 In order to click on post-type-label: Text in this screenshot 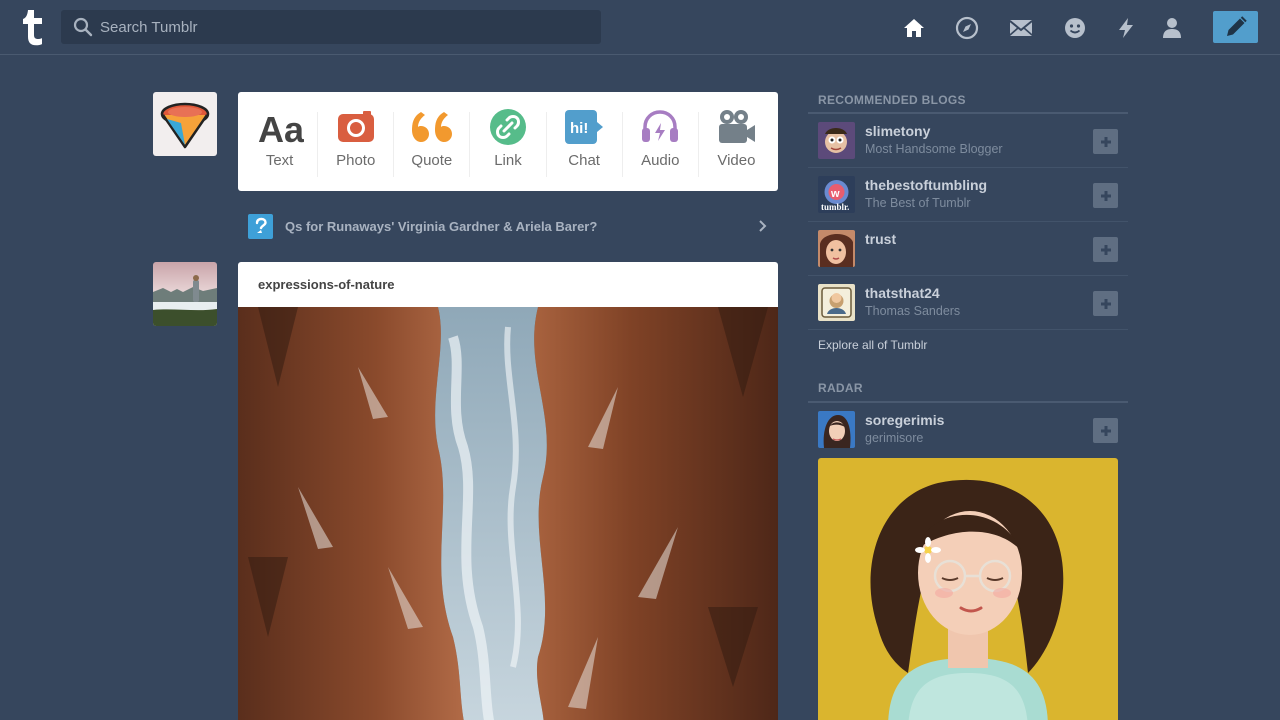, I will do `click(279, 160)`.